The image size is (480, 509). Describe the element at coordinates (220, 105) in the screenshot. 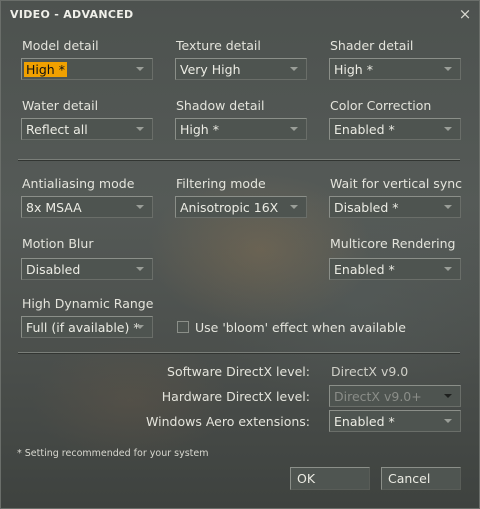

I see `shadow-detail-label: Shadow detail` at that location.